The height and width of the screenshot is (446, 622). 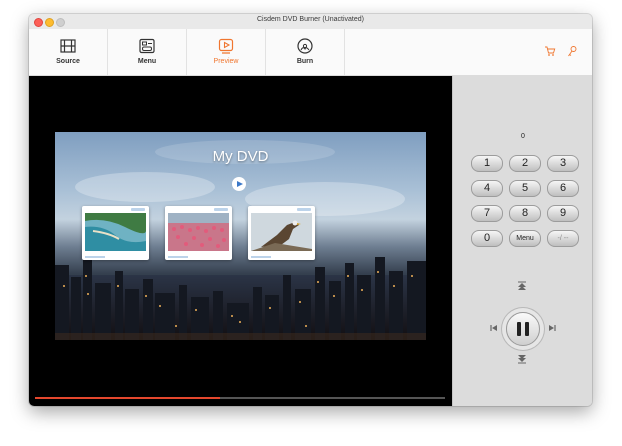 What do you see at coordinates (523, 136) in the screenshot?
I see `channel-number-display: 0` at bounding box center [523, 136].